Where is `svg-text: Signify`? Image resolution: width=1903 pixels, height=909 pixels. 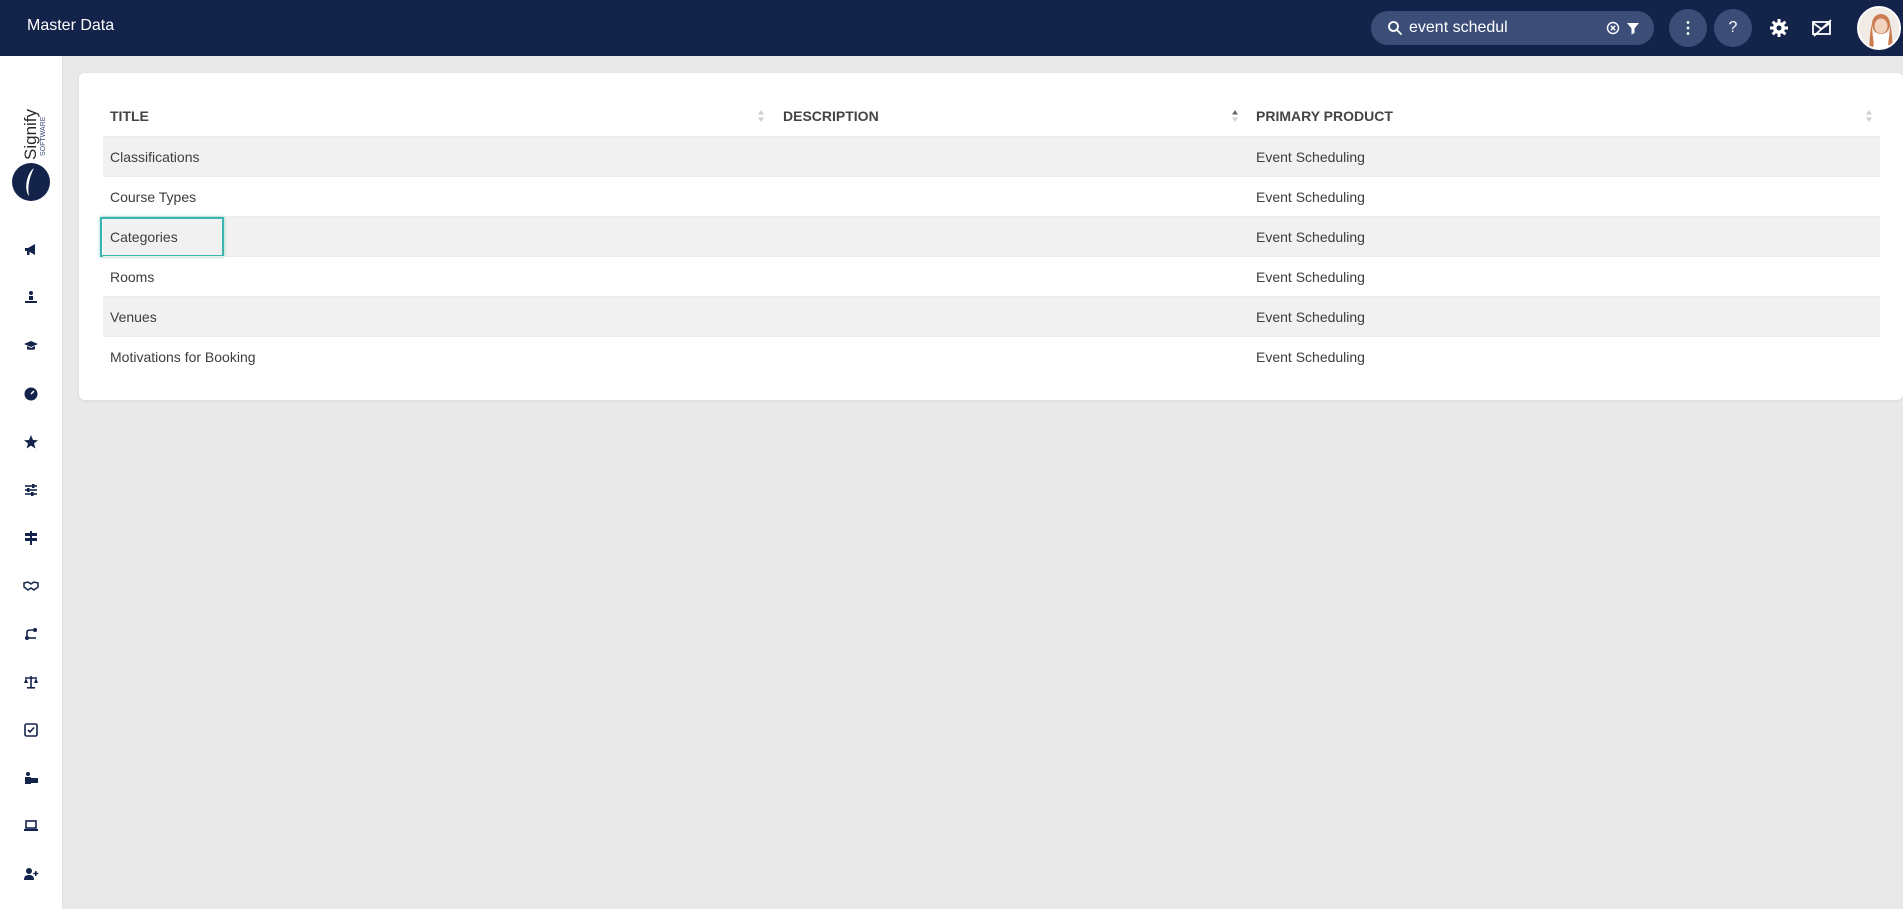 svg-text: Signify is located at coordinates (30, 134).